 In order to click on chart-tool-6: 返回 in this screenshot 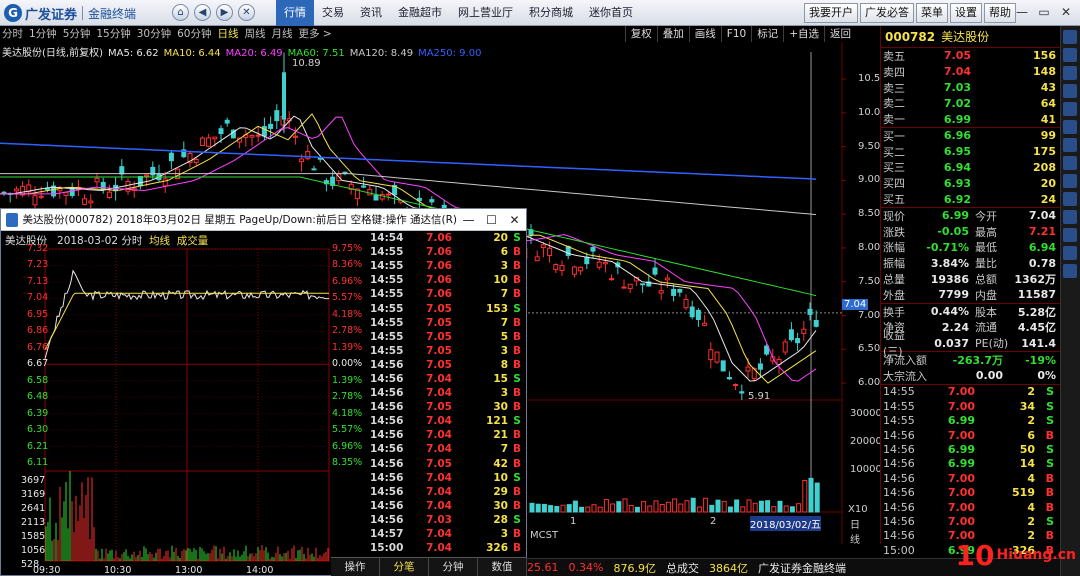, I will do `click(840, 34)`.